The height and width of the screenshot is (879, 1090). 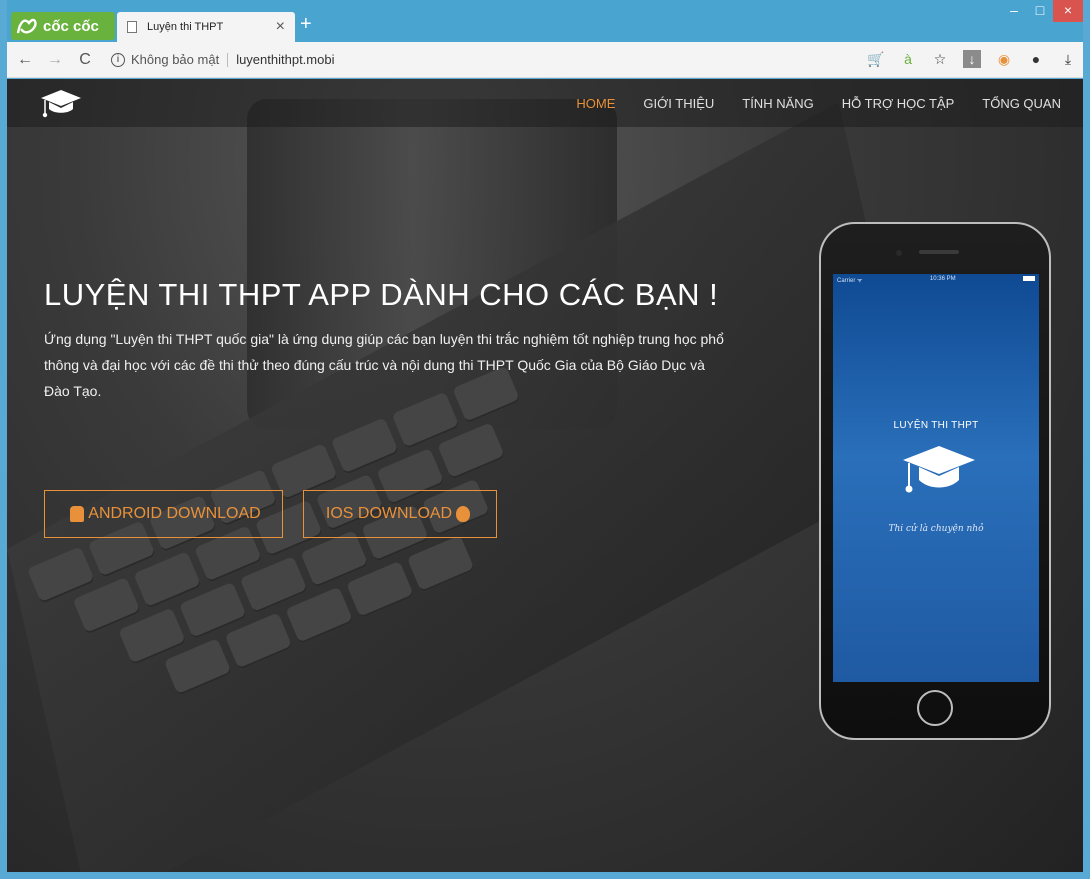 What do you see at coordinates (545, 21) in the screenshot?
I see `tab-bar: cốc cốc Luyện thi THPT × + – □ ×` at bounding box center [545, 21].